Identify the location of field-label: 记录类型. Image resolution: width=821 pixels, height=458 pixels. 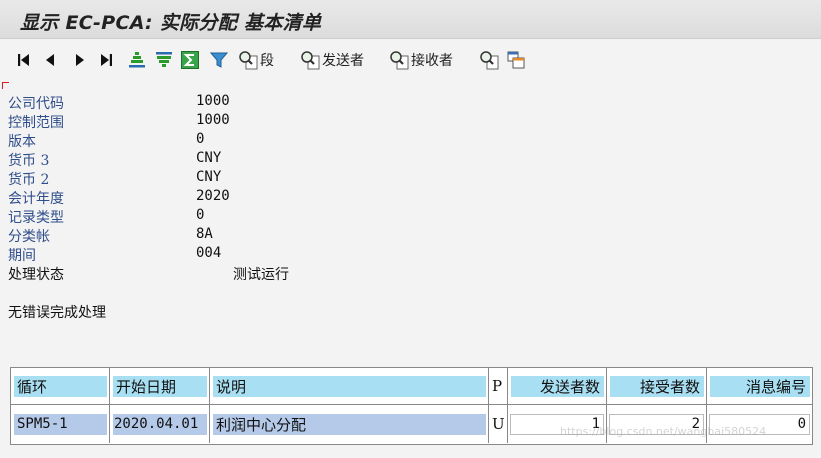
(36, 218).